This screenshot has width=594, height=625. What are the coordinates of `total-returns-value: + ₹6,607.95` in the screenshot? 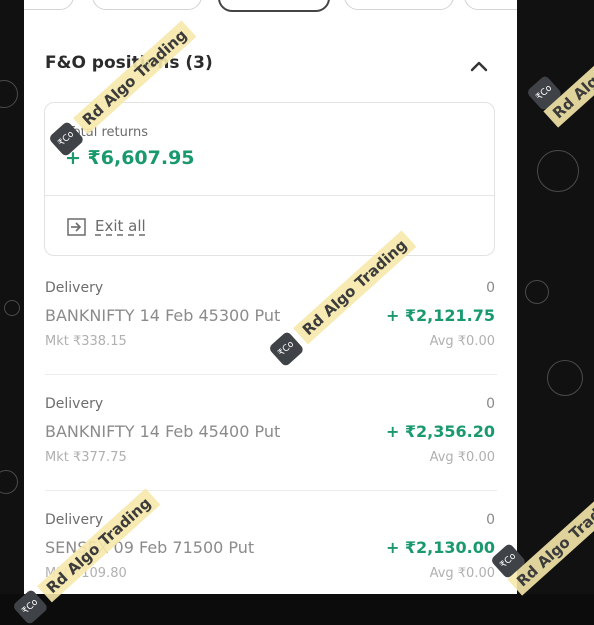 It's located at (130, 158).